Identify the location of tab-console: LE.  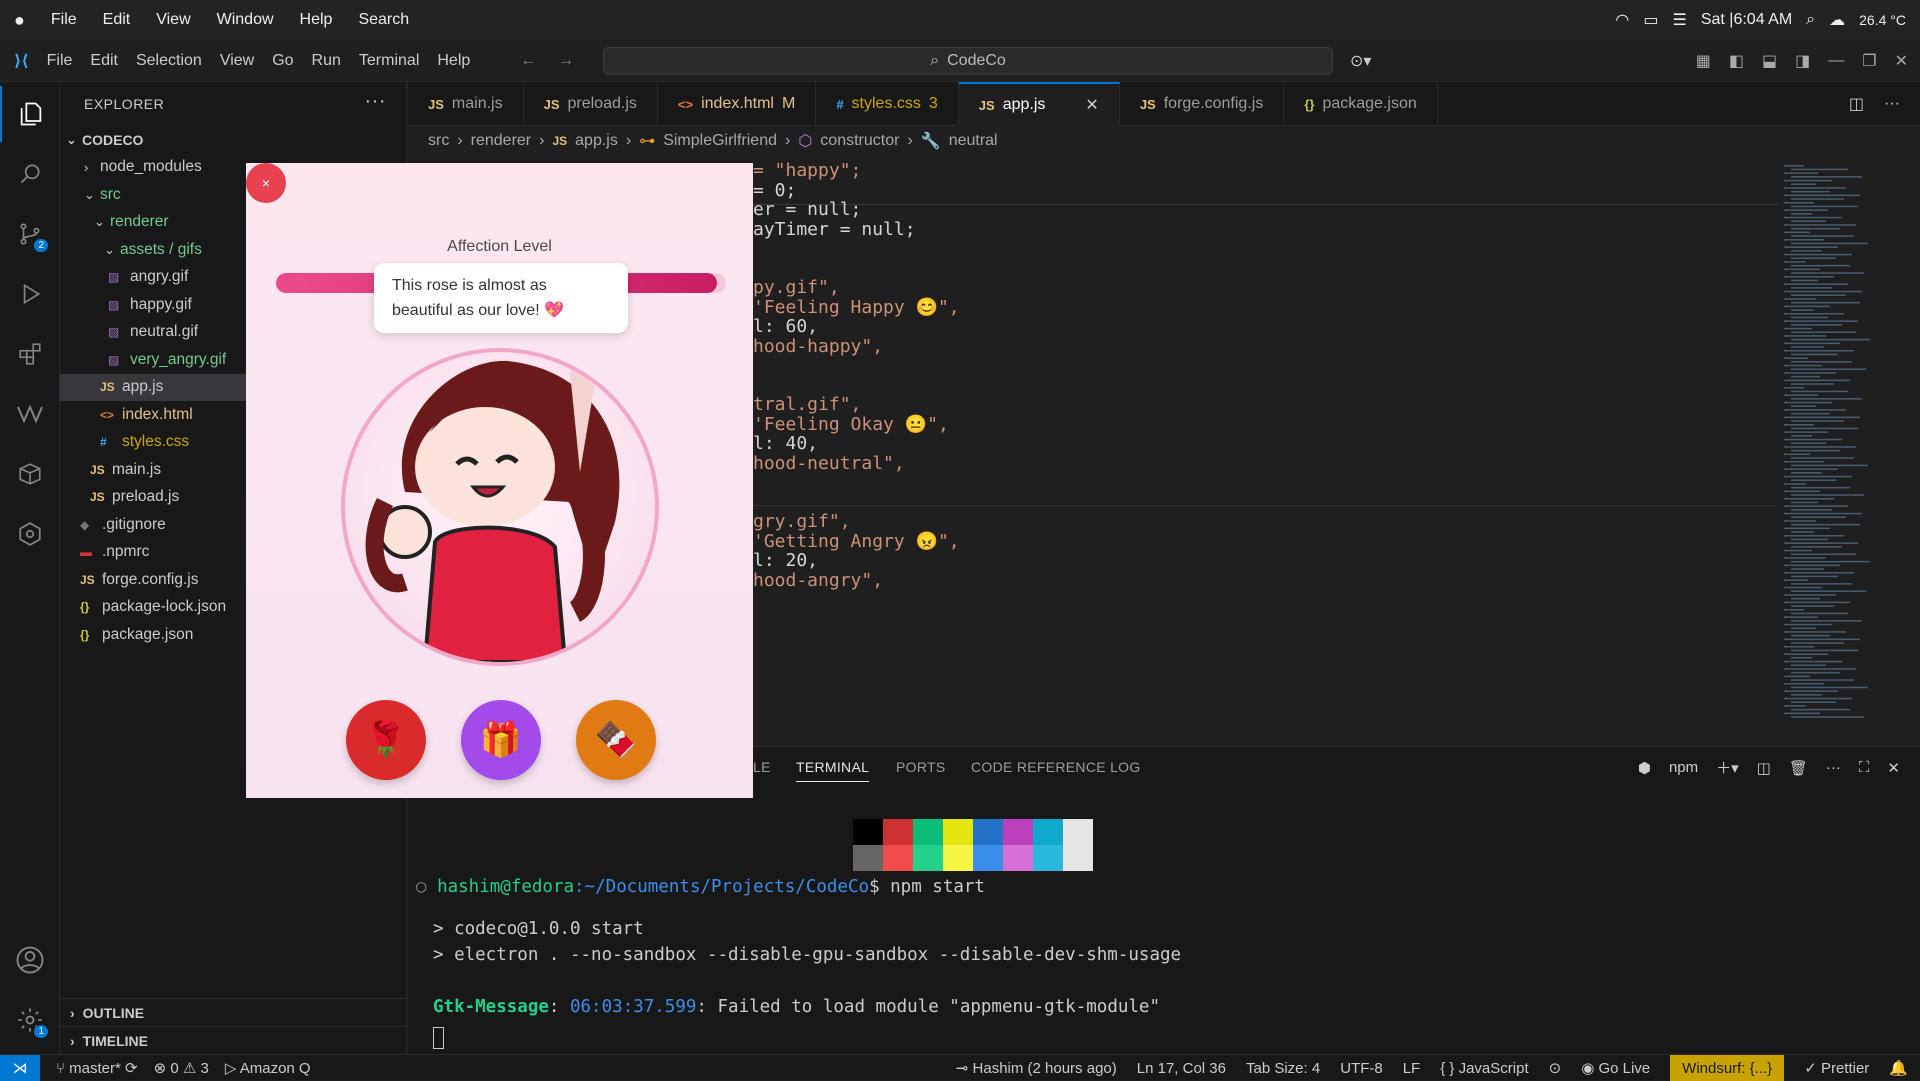
(762, 767).